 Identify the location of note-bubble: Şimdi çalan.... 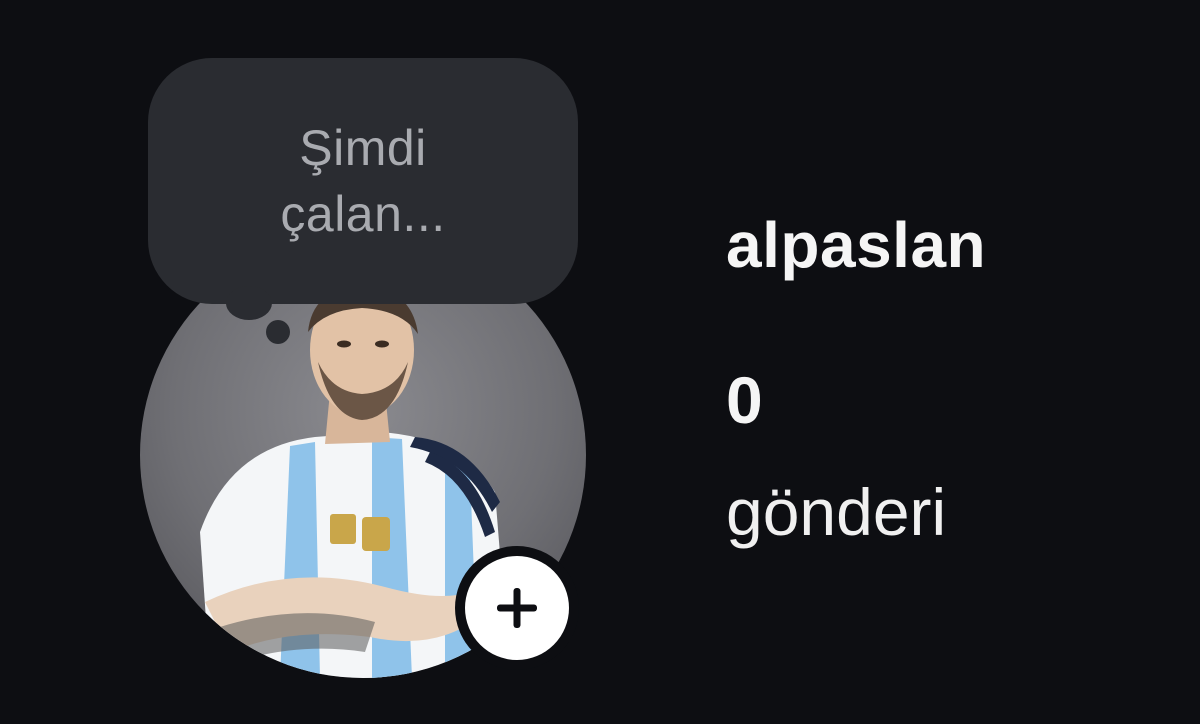
(363, 181).